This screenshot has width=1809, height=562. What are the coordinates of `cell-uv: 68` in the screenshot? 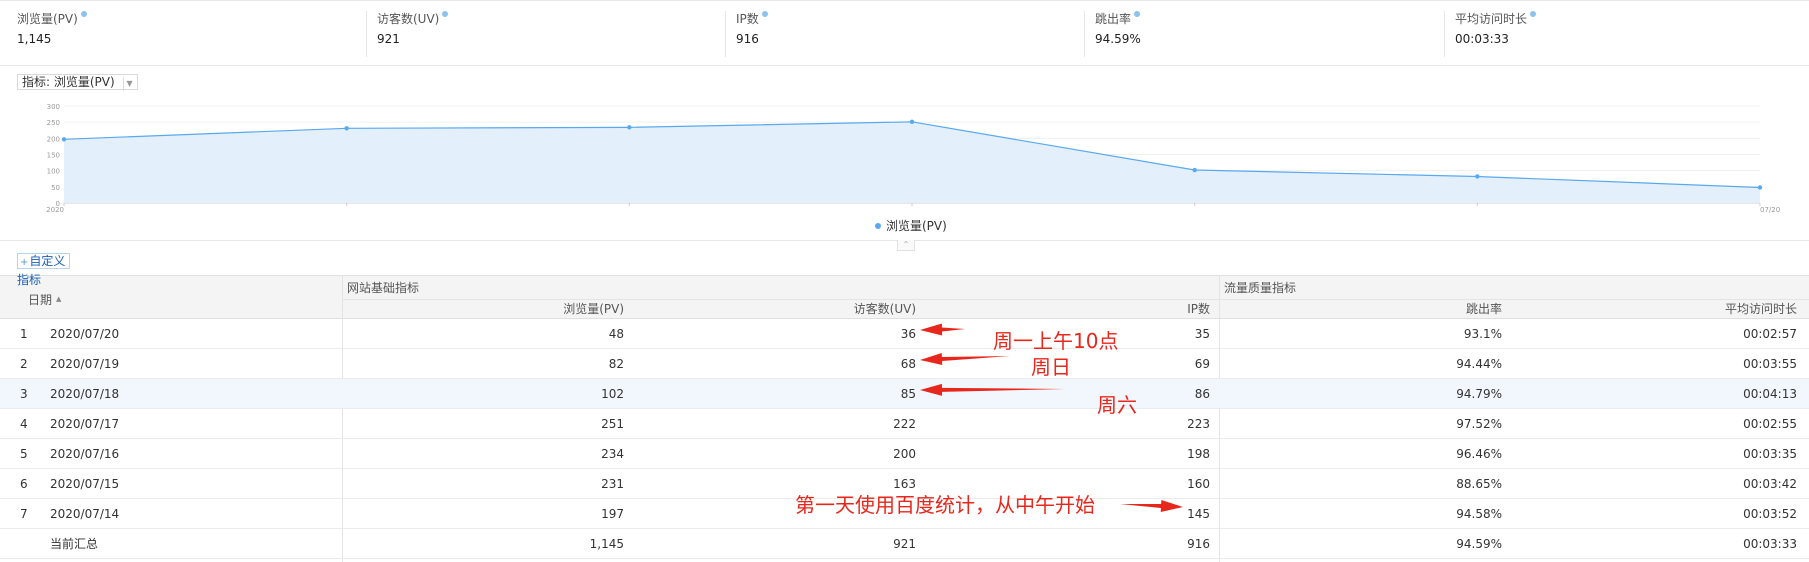 It's located at (908, 364).